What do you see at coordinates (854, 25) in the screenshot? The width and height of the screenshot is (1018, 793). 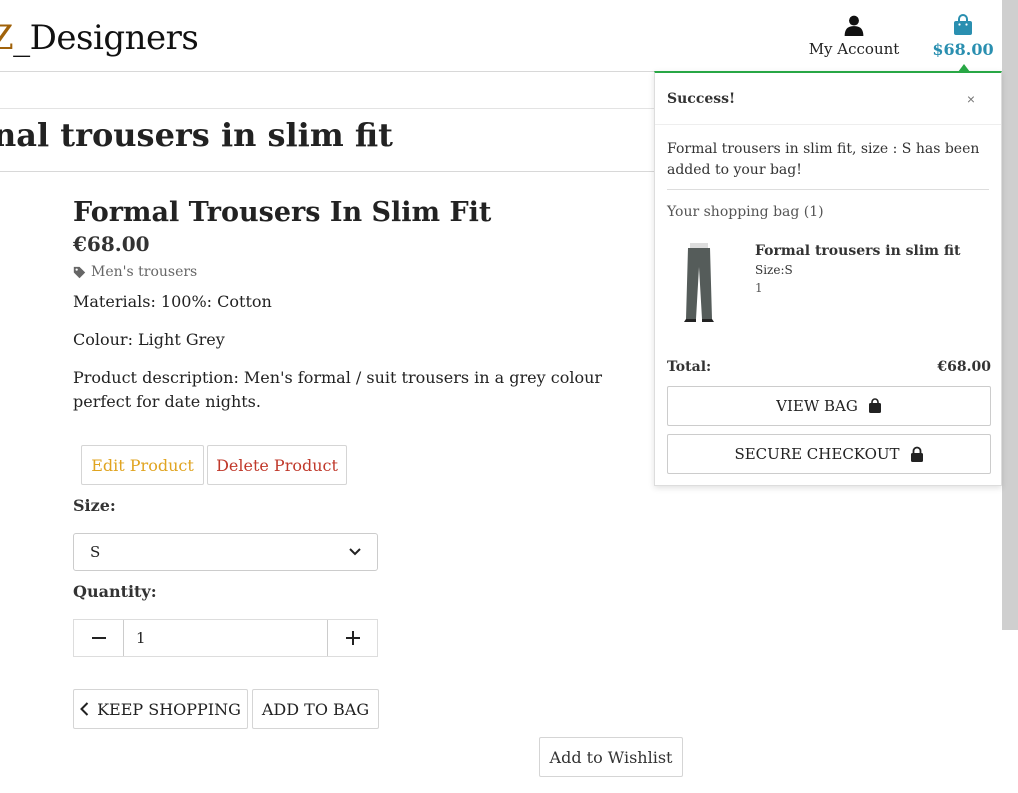 I see `user-icon` at bounding box center [854, 25].